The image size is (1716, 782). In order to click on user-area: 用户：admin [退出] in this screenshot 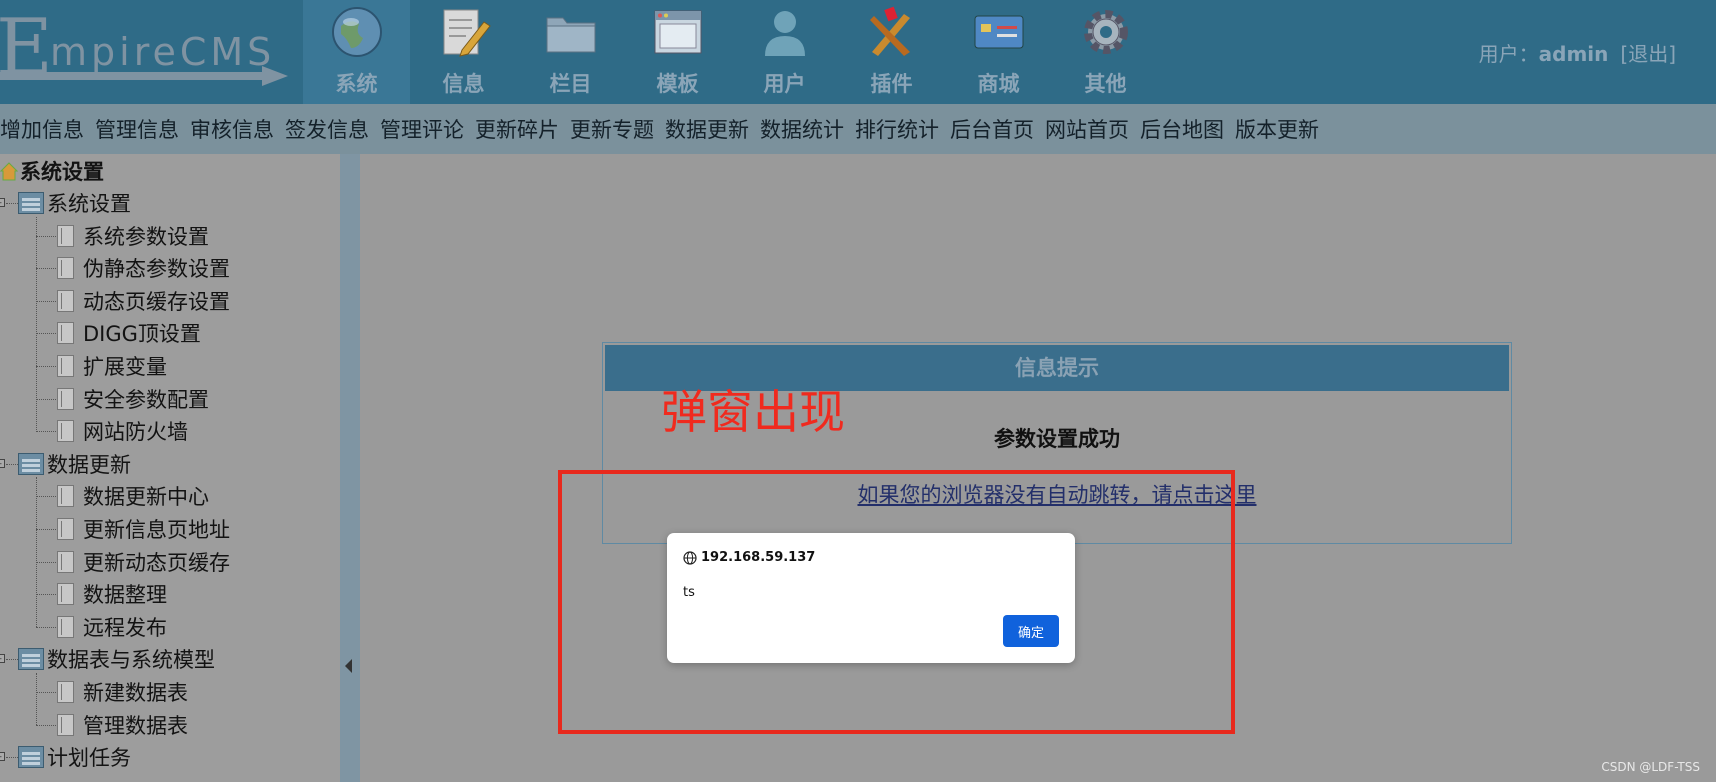, I will do `click(1577, 52)`.